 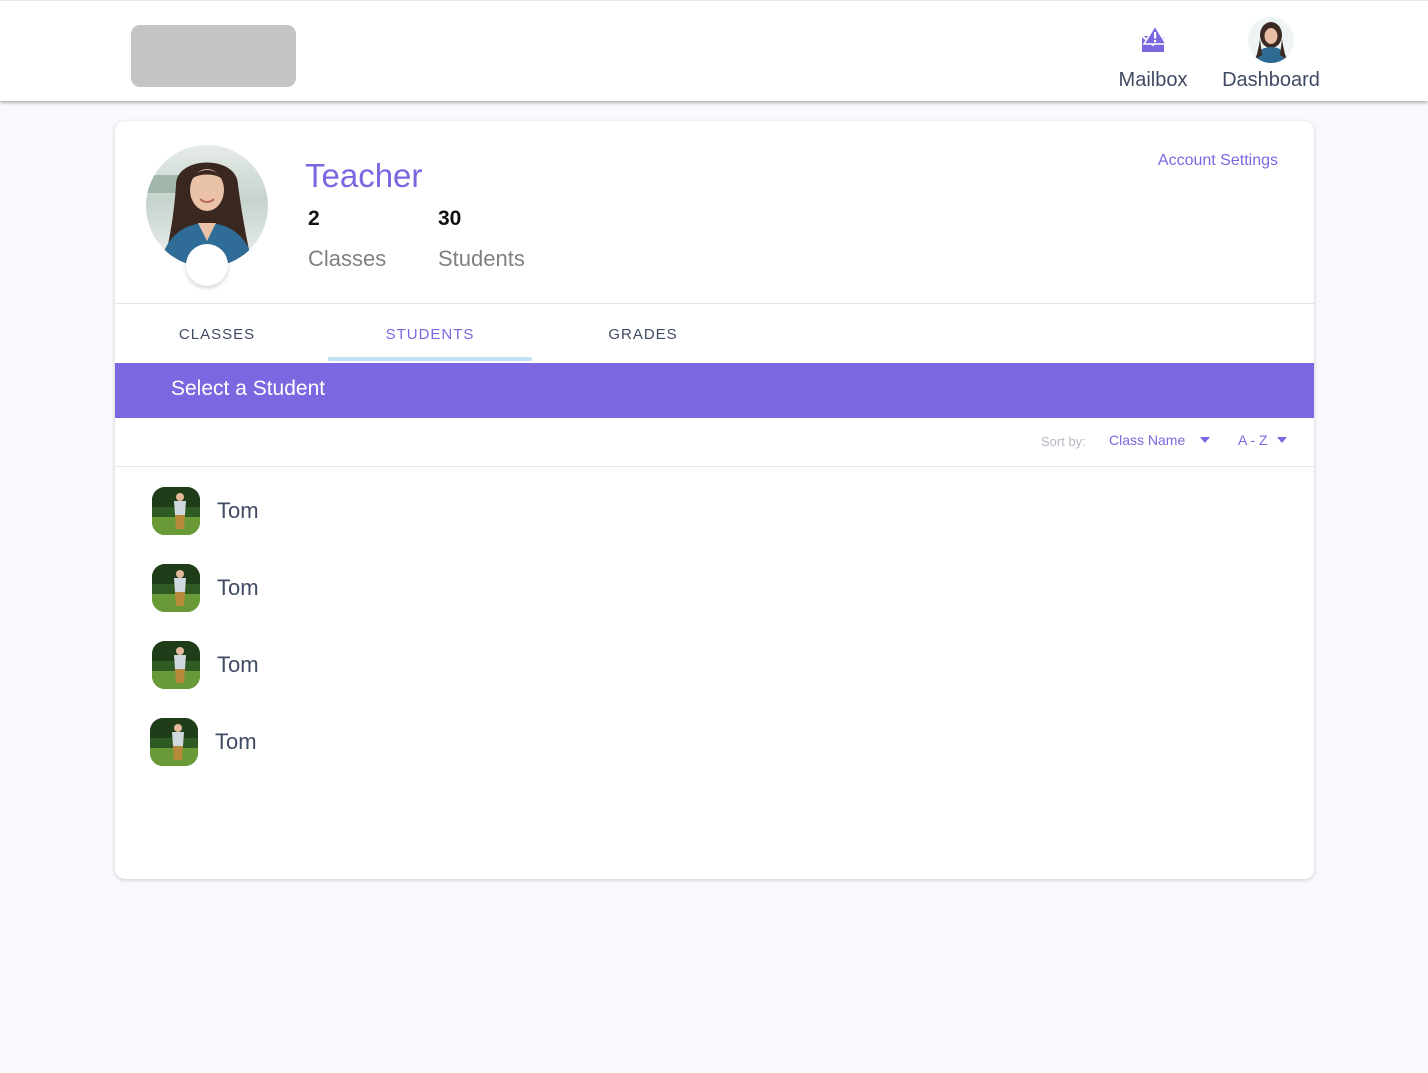 What do you see at coordinates (1218, 161) in the screenshot?
I see `account-settings-link: Account Settings` at bounding box center [1218, 161].